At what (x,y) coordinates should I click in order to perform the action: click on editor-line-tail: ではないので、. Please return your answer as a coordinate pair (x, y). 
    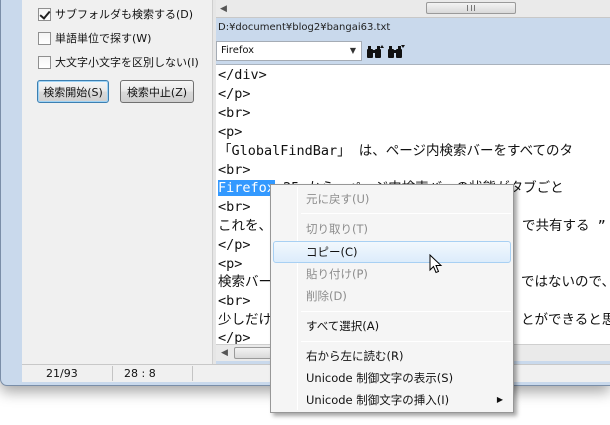
    Looking at the image, I should click on (565, 282).